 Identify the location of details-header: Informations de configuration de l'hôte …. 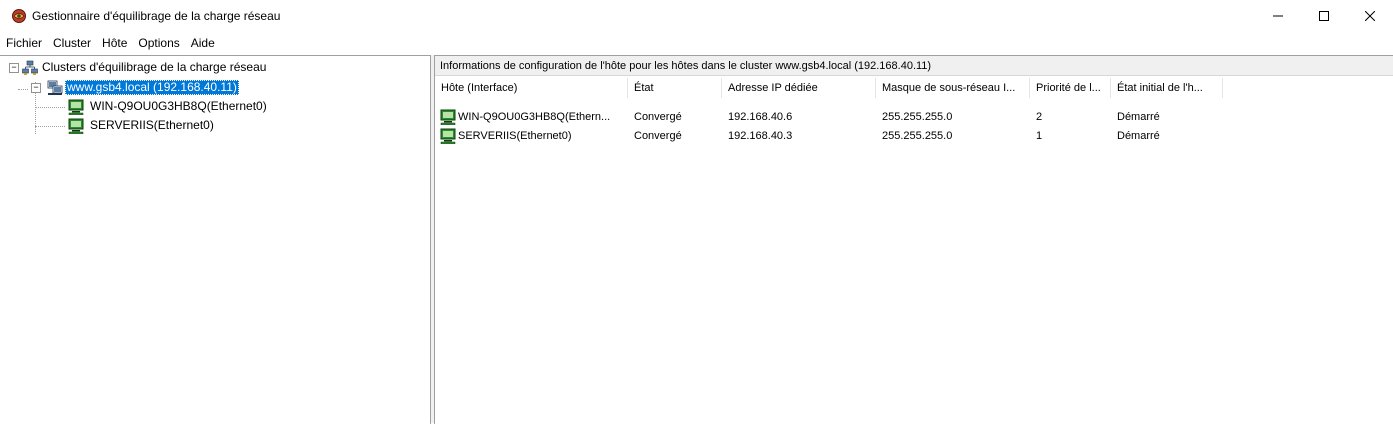
(914, 66).